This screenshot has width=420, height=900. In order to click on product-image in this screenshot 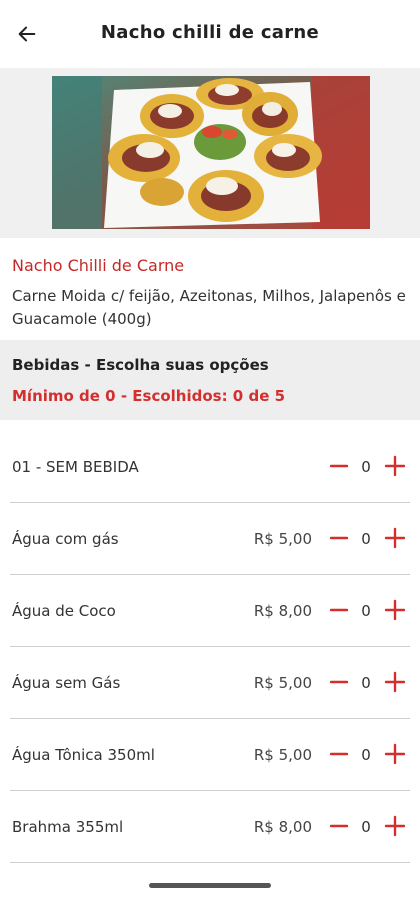, I will do `click(211, 152)`.